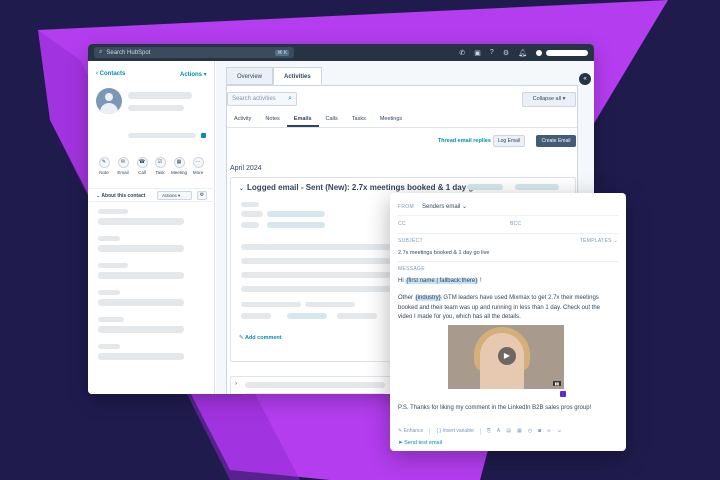 Image resolution: width=720 pixels, height=480 pixels. Describe the element at coordinates (282, 52) in the screenshot. I see `shortcut-hint: ⌘ K` at that location.